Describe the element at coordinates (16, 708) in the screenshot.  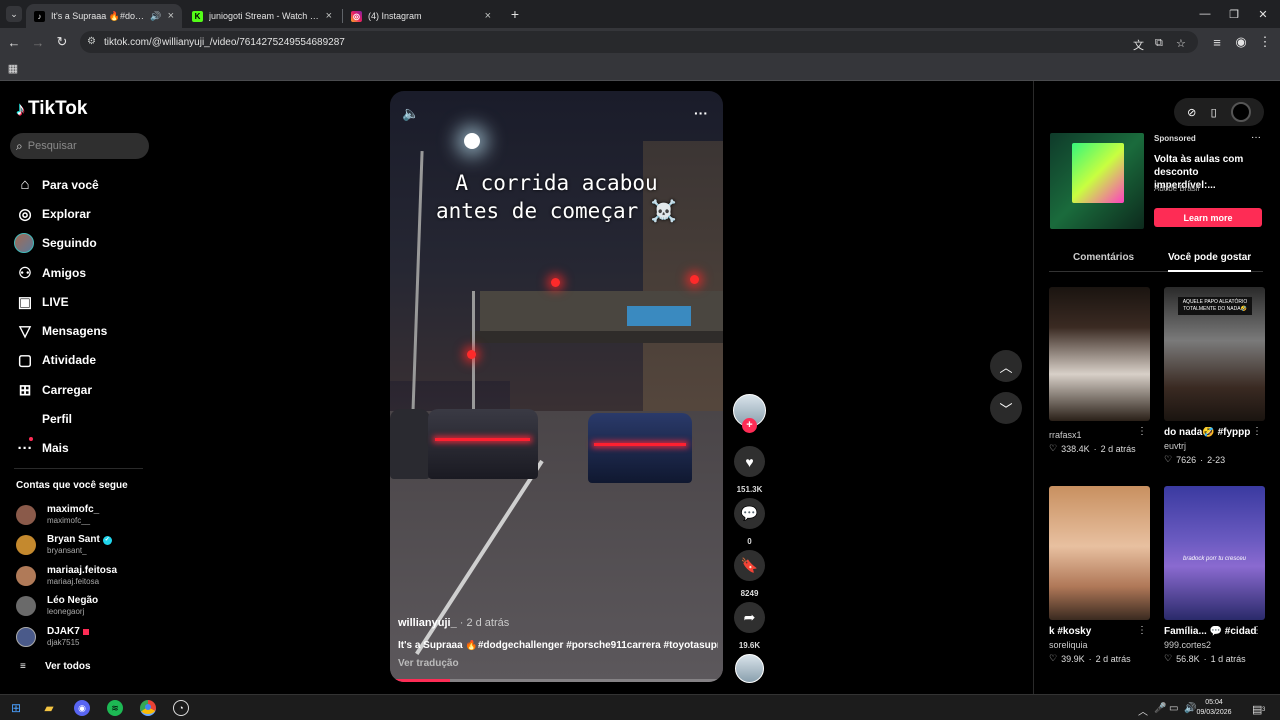
I see `windows-start-icon: ⊞` at that location.